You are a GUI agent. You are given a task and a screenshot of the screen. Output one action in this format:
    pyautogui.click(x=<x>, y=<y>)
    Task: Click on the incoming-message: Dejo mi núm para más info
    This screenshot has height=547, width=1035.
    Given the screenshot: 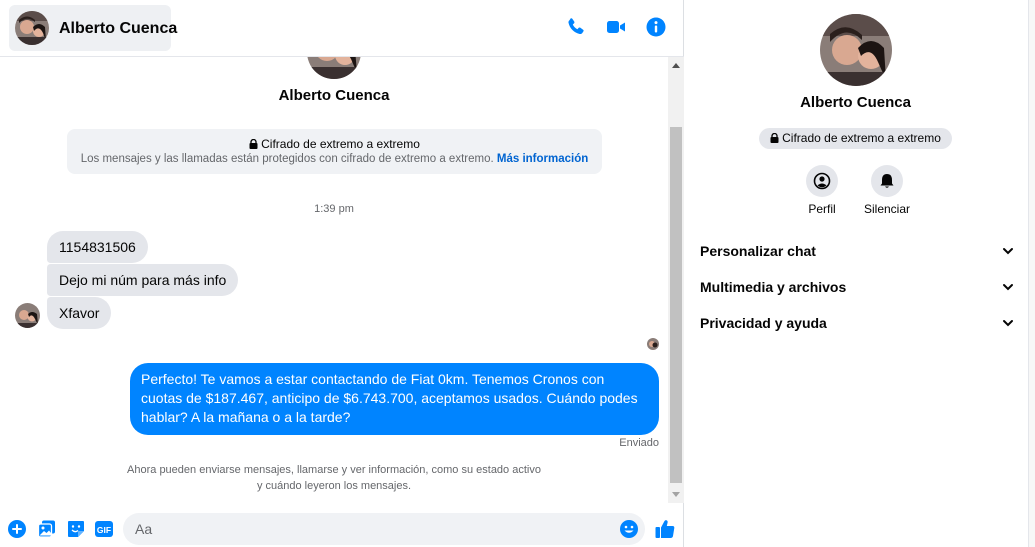 What is the action you would take?
    pyautogui.click(x=143, y=280)
    